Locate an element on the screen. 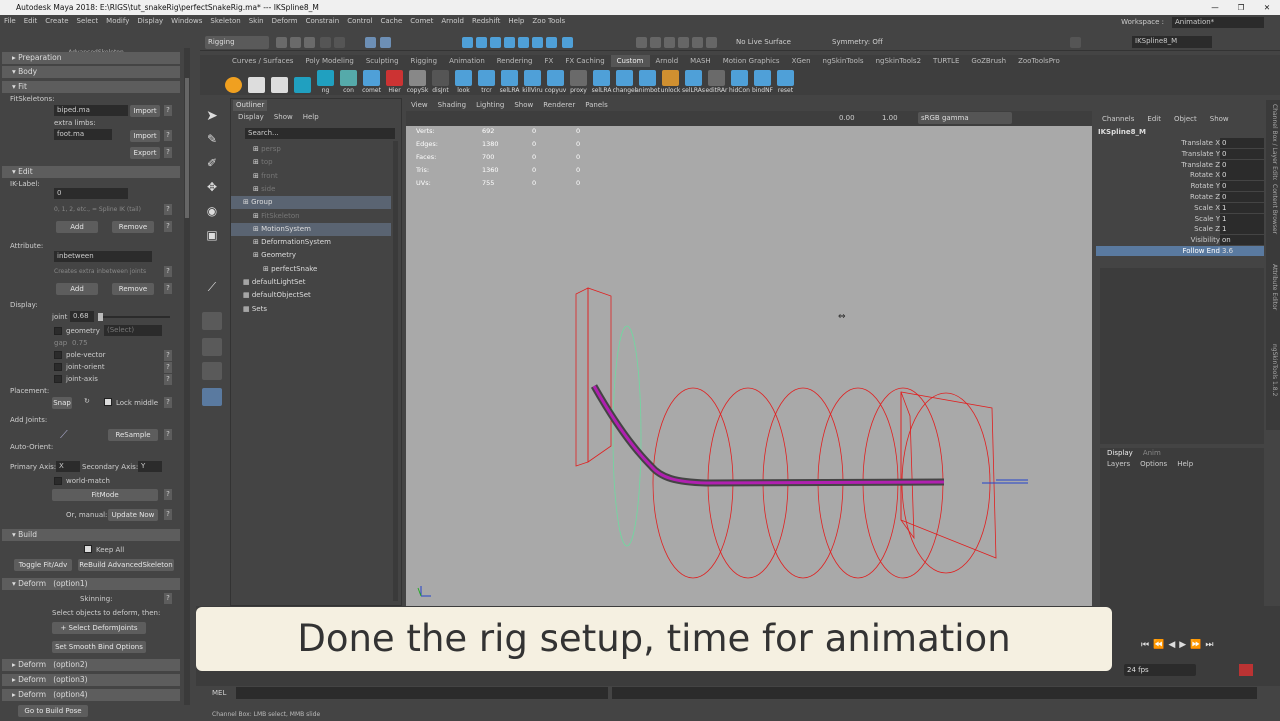  lasso-tool-icon: ✎ is located at coordinates (212, 141).